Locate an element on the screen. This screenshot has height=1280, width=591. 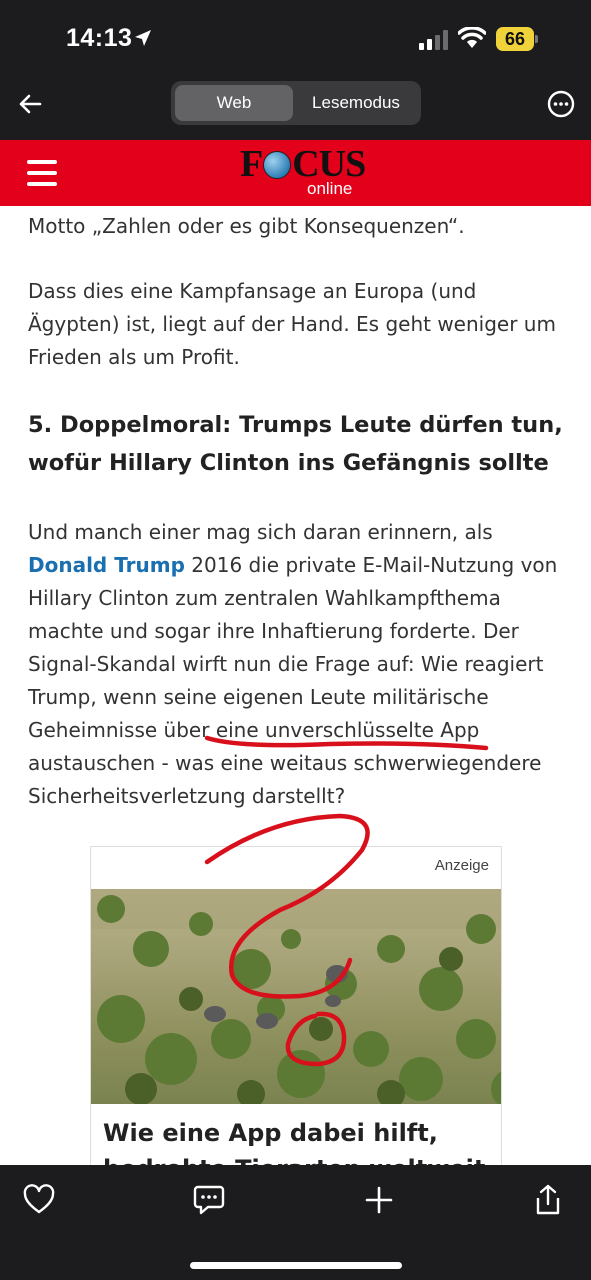
site-logo: F CUS is located at coordinates (303, 164).